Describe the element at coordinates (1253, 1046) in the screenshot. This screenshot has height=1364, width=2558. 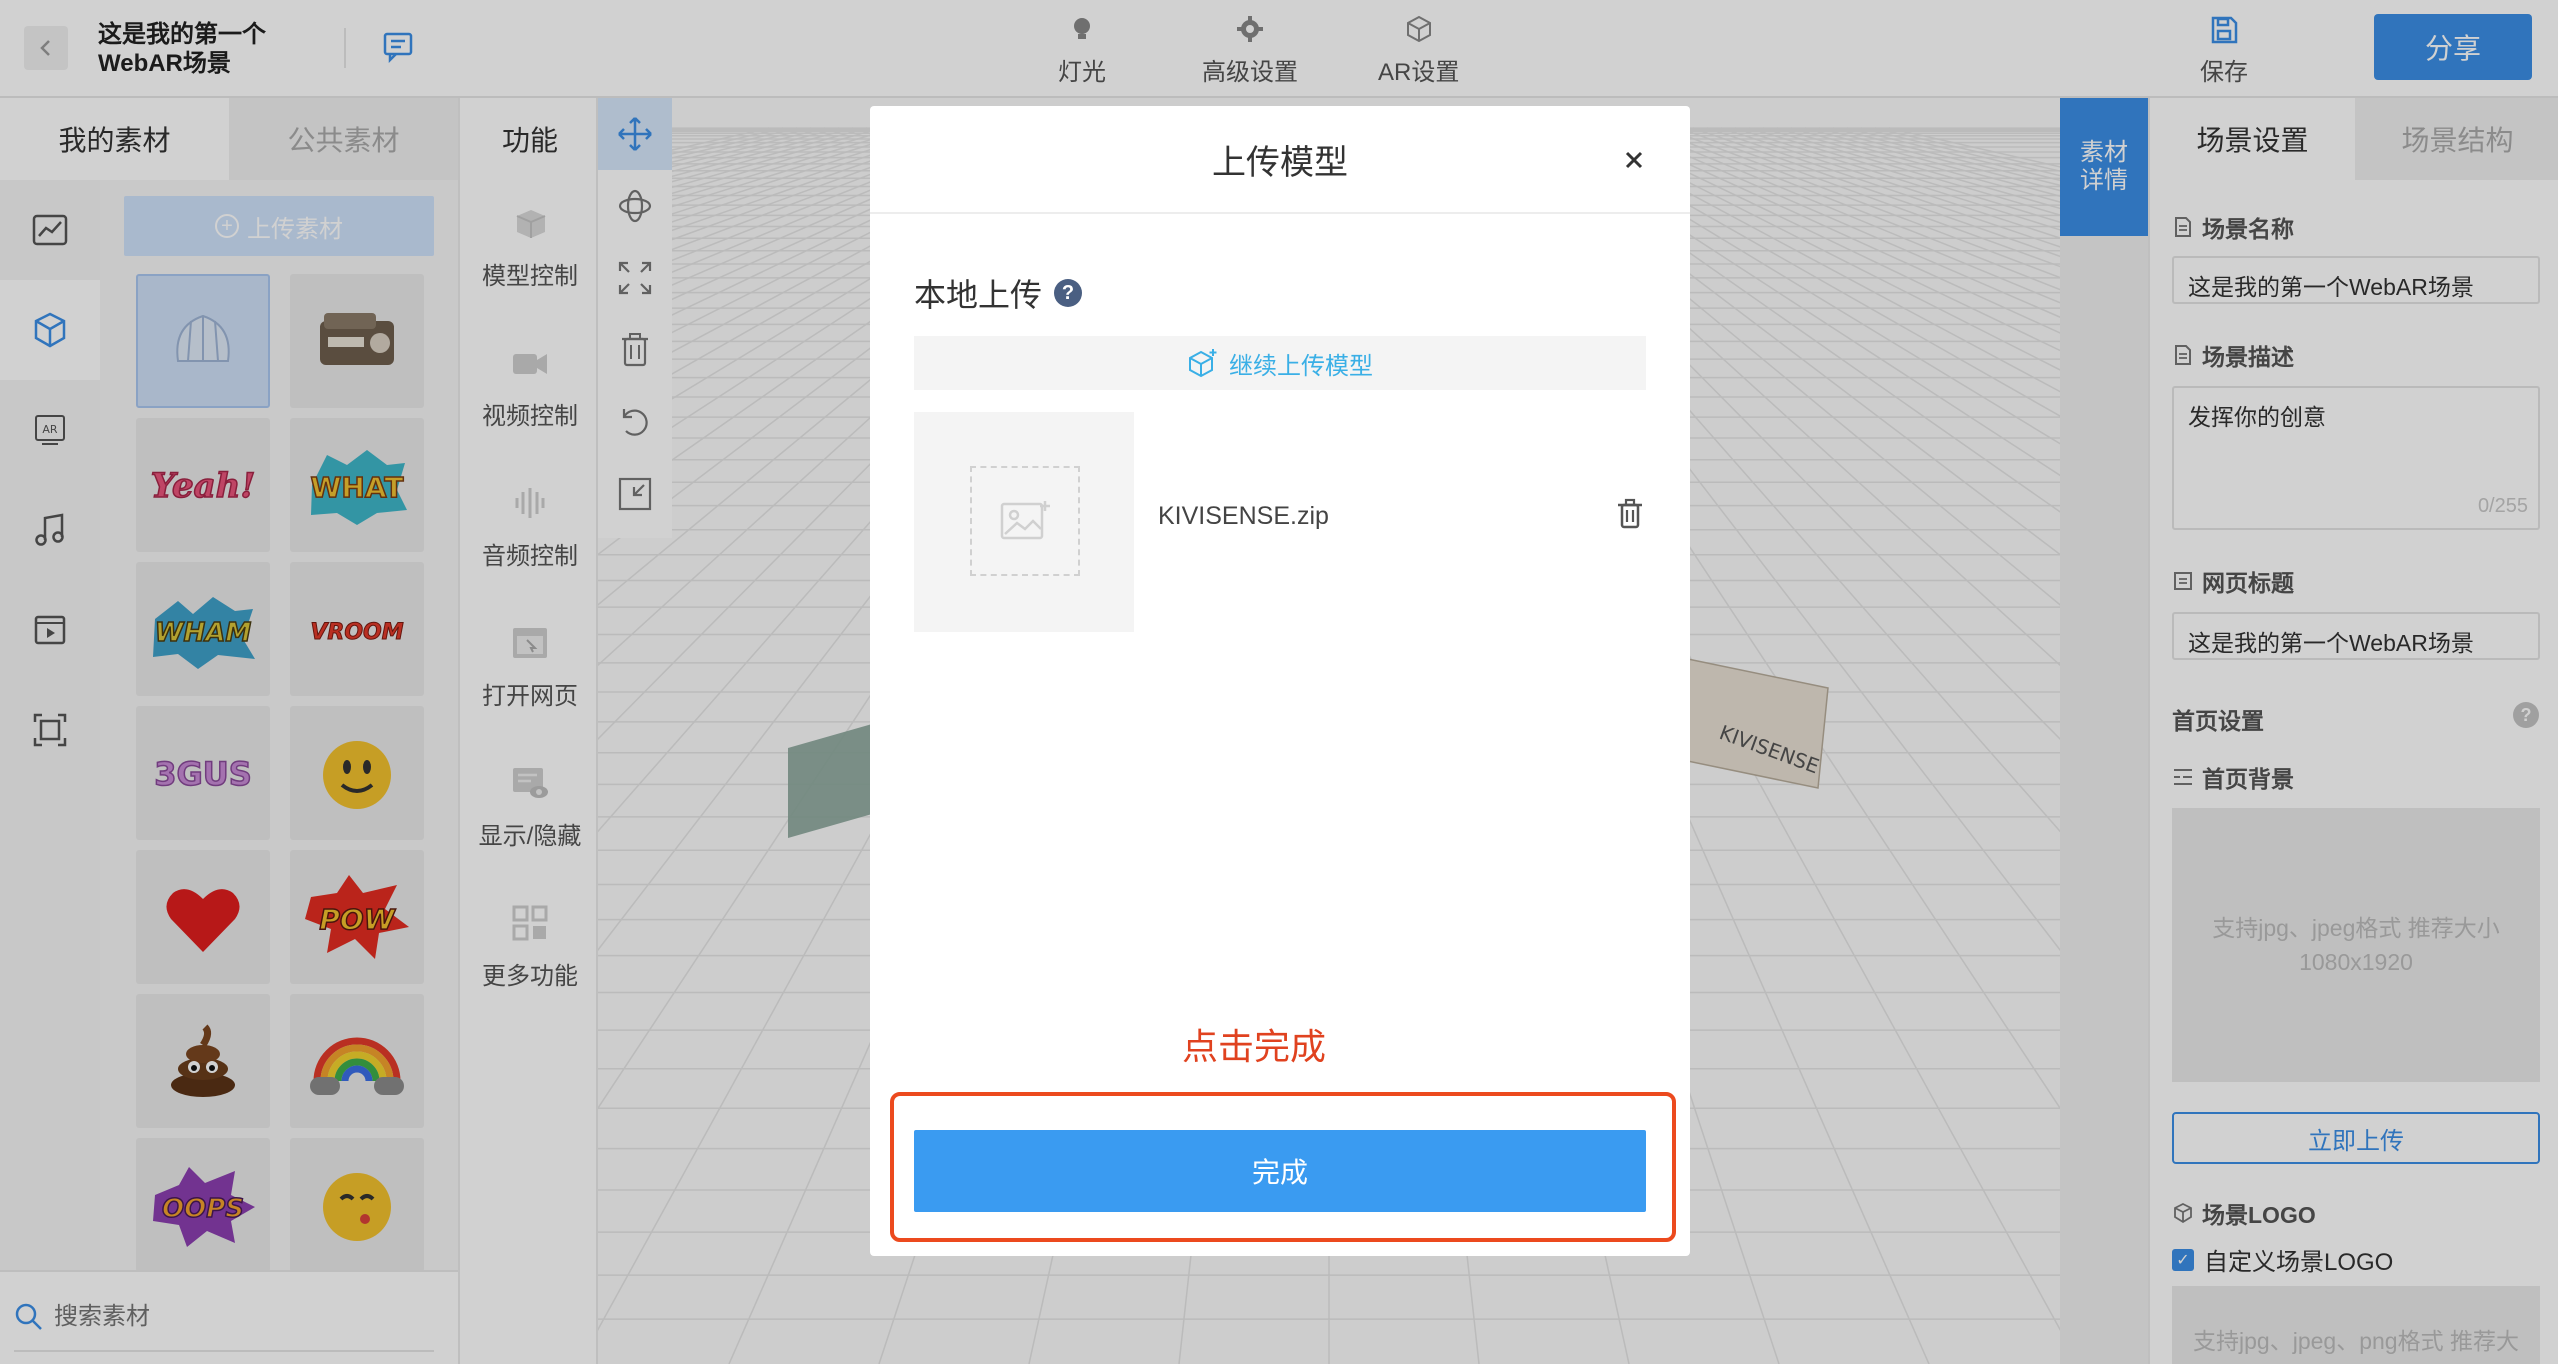
I see `click-done-hint-text: 点击完成` at that location.